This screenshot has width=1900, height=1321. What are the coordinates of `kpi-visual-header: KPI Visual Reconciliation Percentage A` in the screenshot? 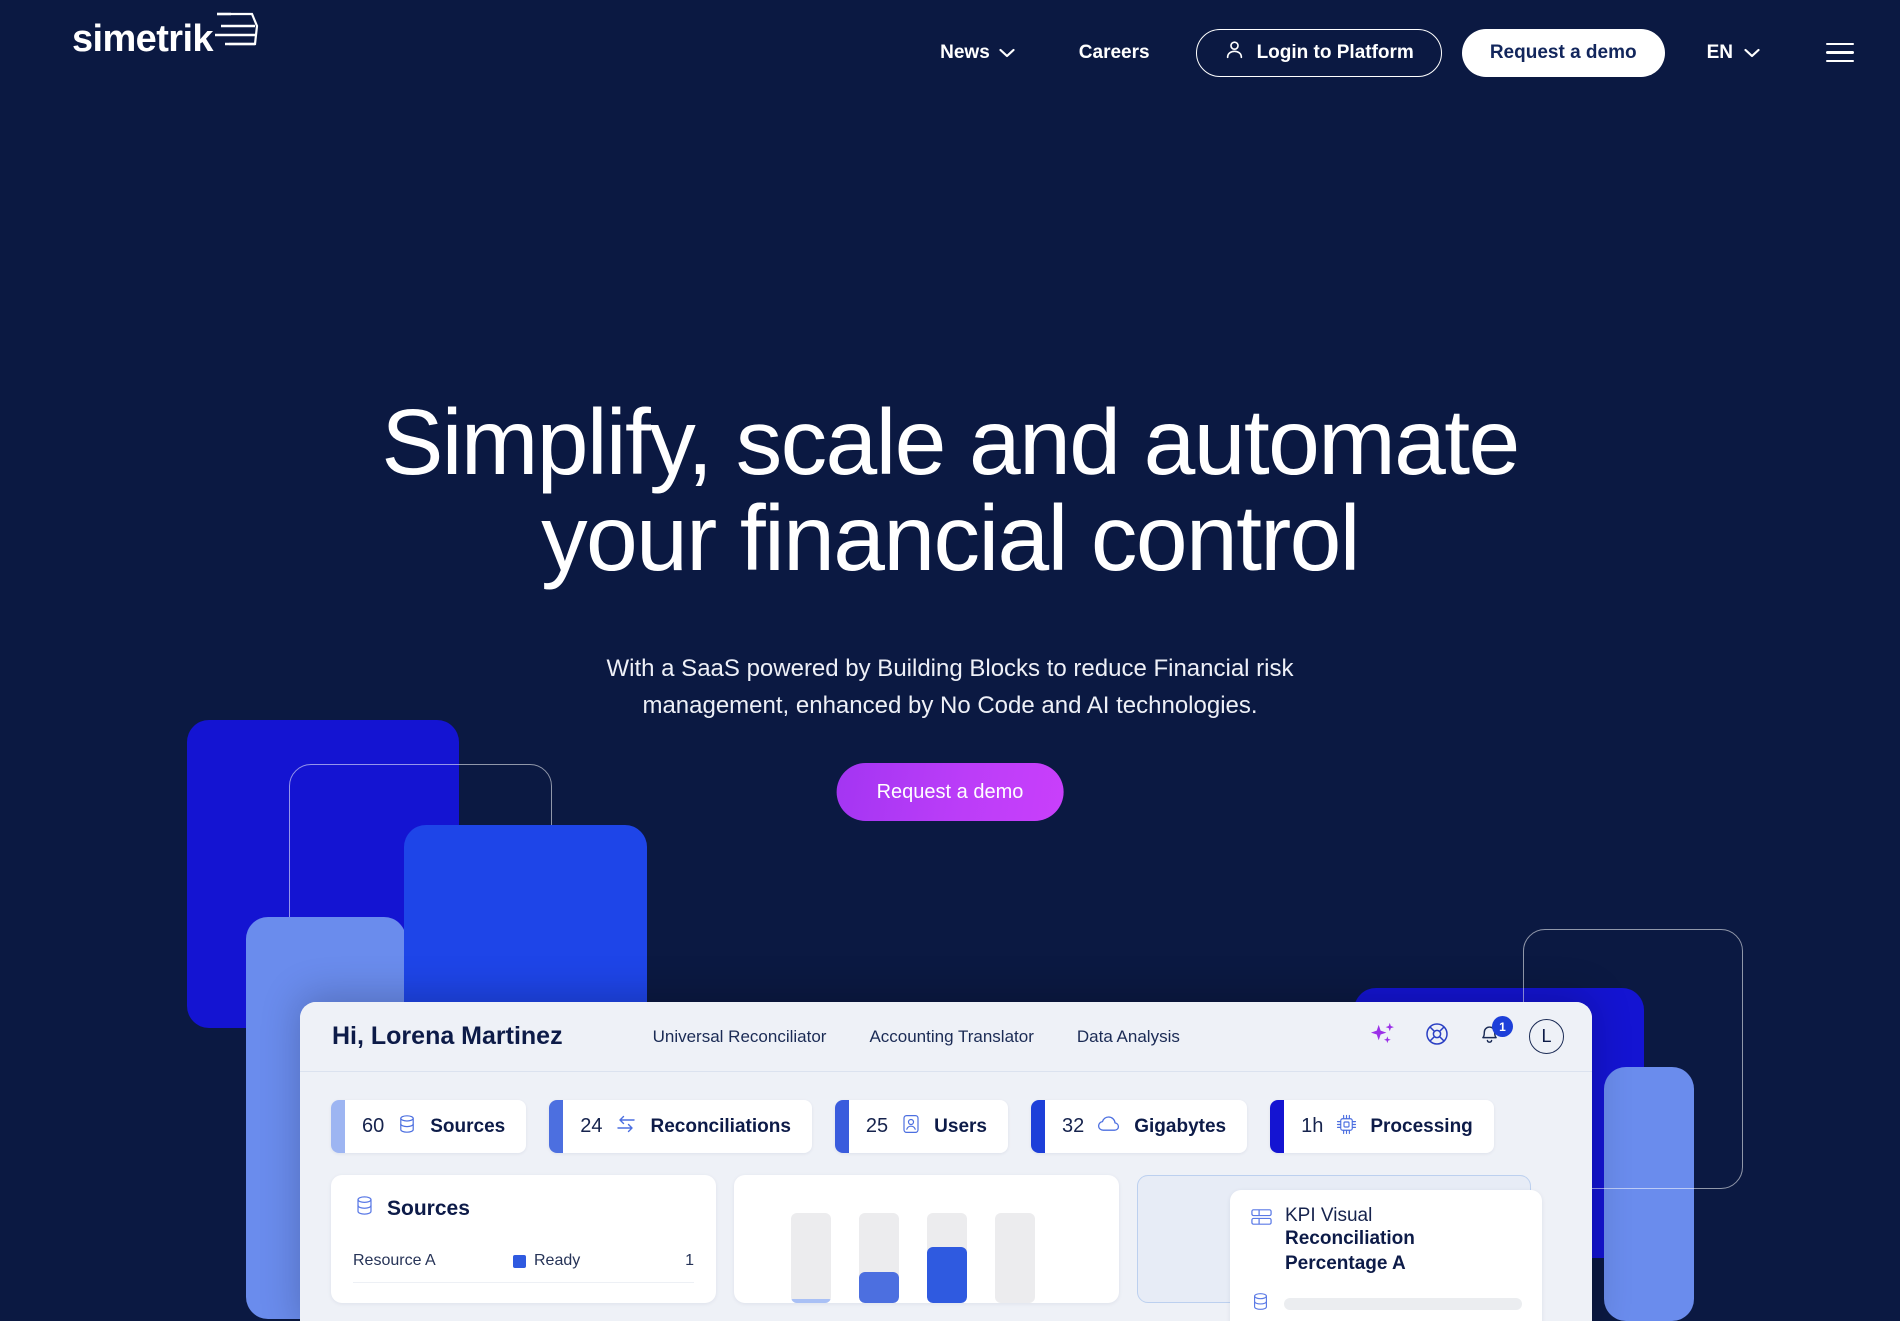 It's located at (1386, 1240).